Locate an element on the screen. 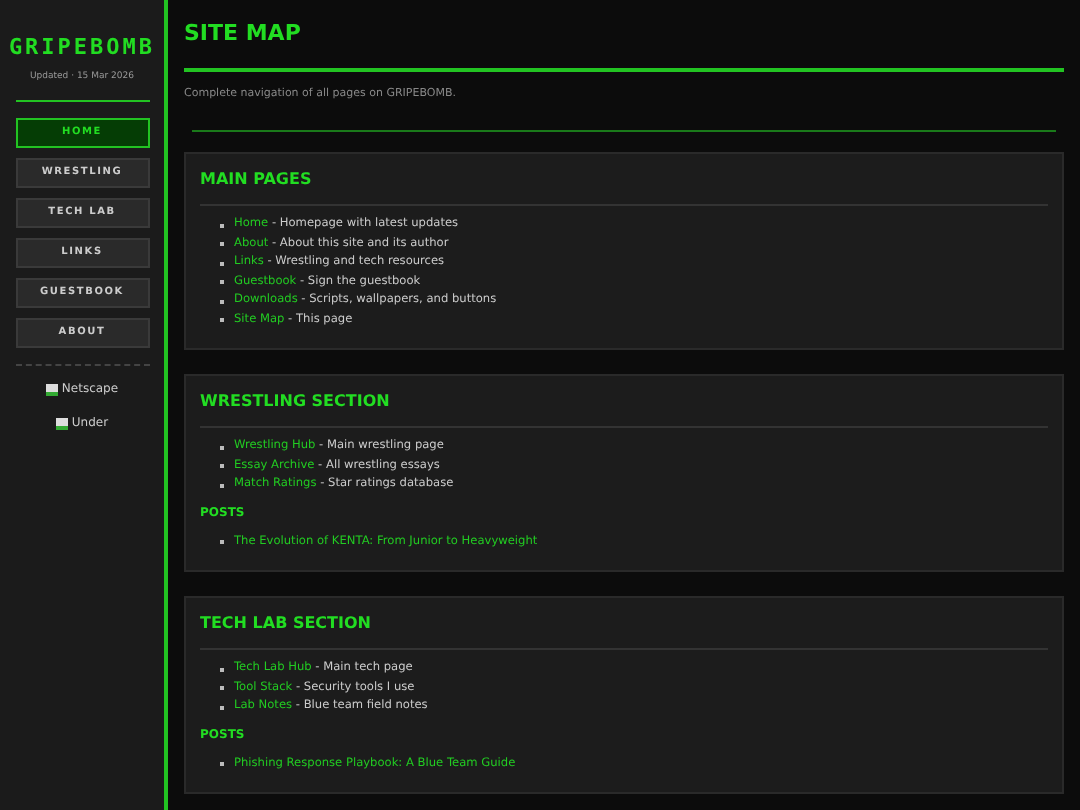  site-title: GRIPEBOMB is located at coordinates (82, 48).